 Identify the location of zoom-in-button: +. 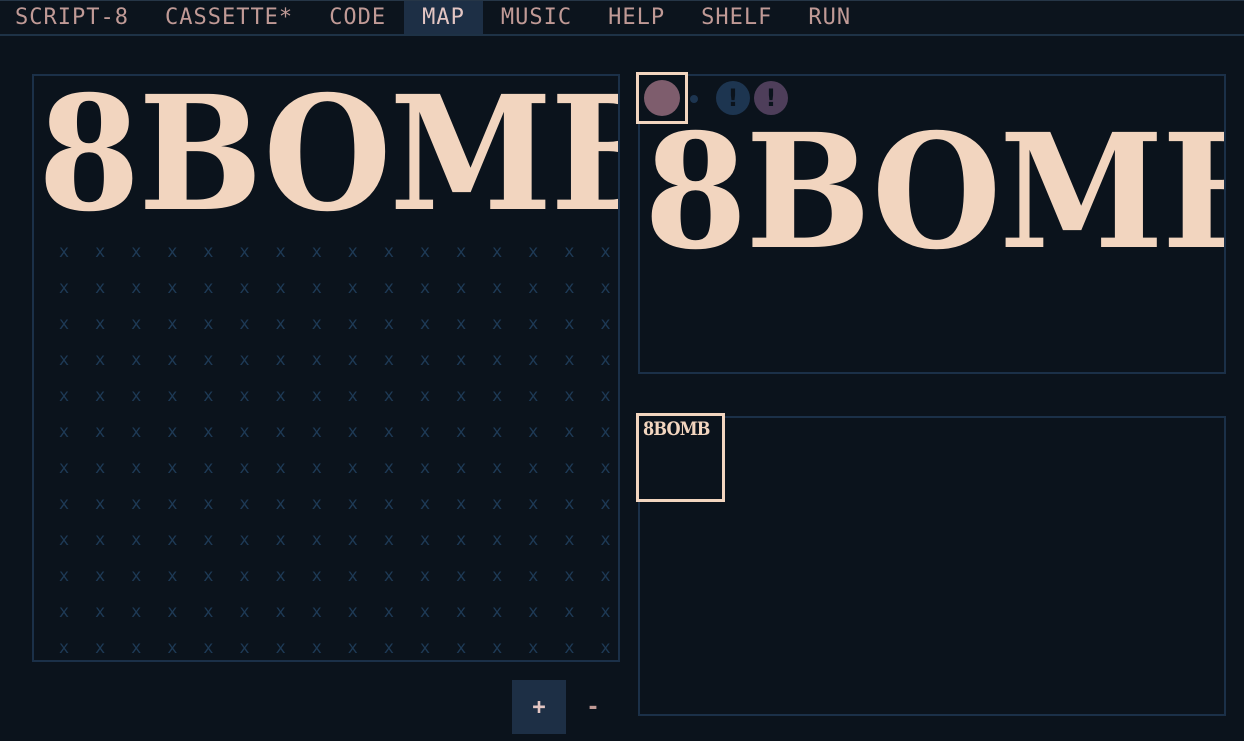
(539, 707).